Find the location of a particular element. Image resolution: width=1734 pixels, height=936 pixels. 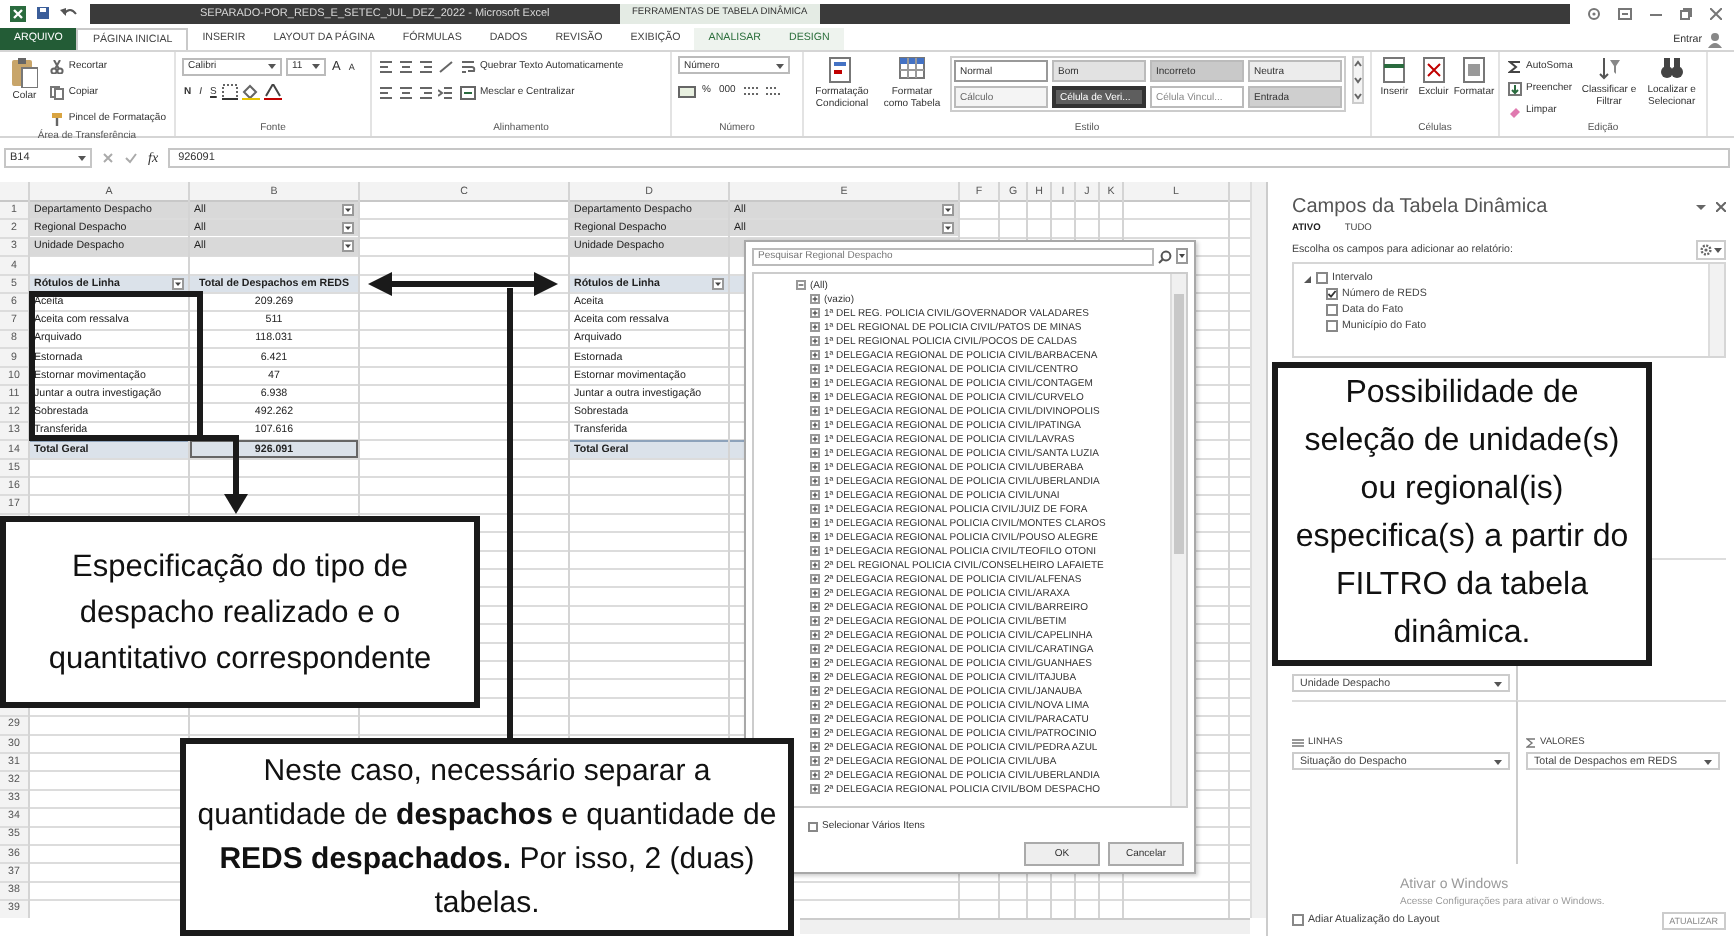

scissors-icon is located at coordinates (57, 66).